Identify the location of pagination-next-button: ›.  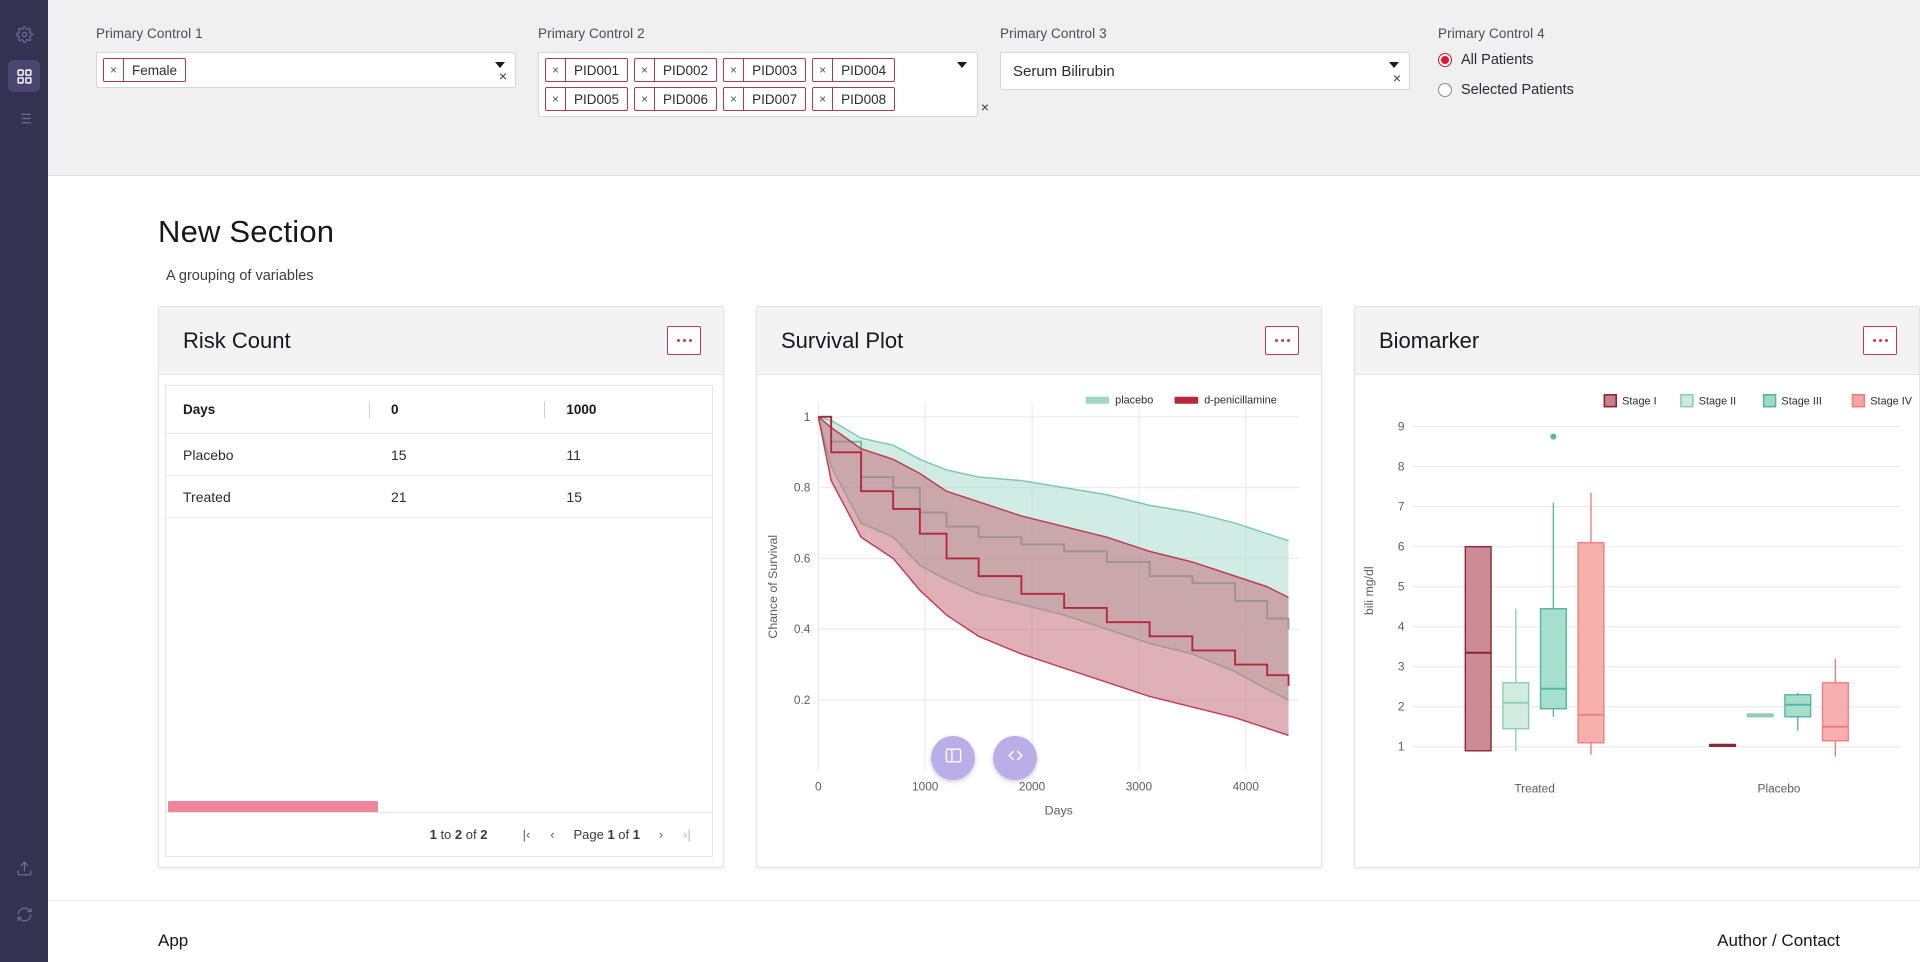
(661, 835).